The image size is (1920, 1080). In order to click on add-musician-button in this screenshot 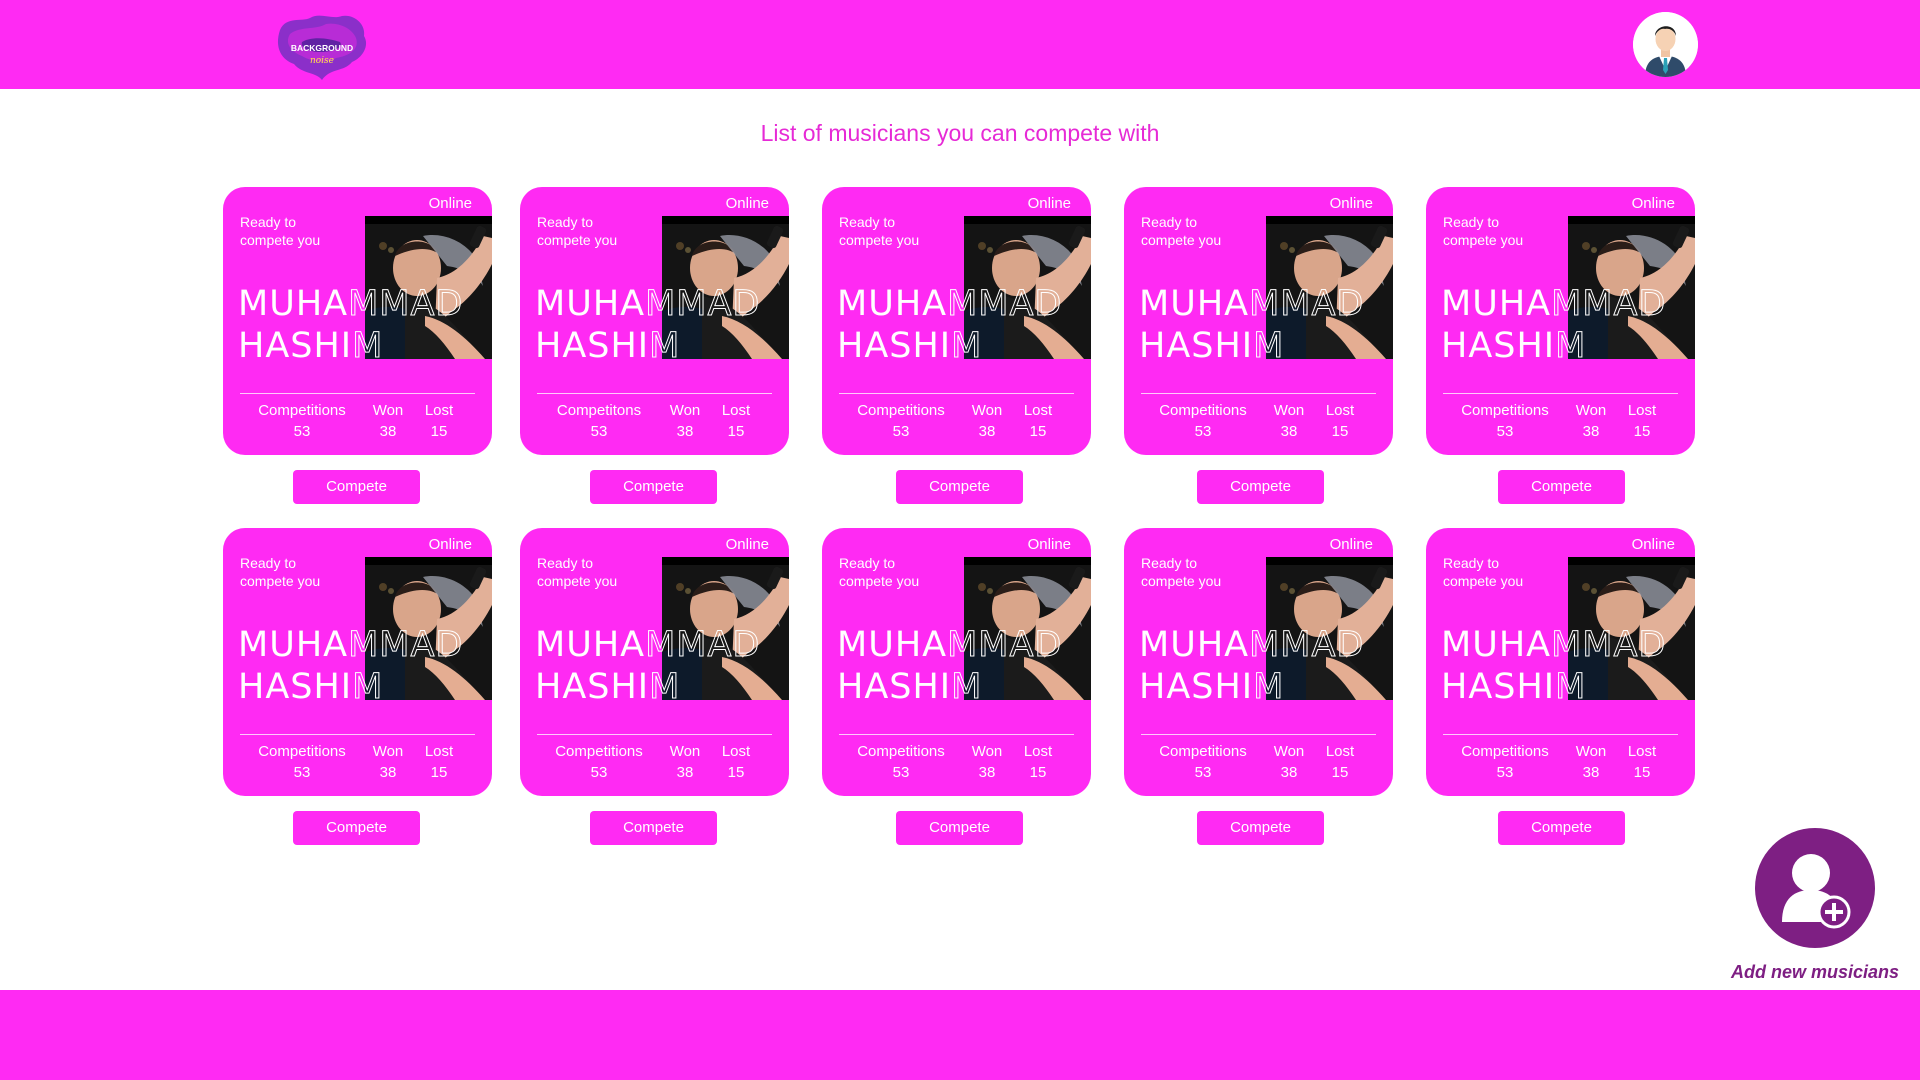, I will do `click(1815, 888)`.